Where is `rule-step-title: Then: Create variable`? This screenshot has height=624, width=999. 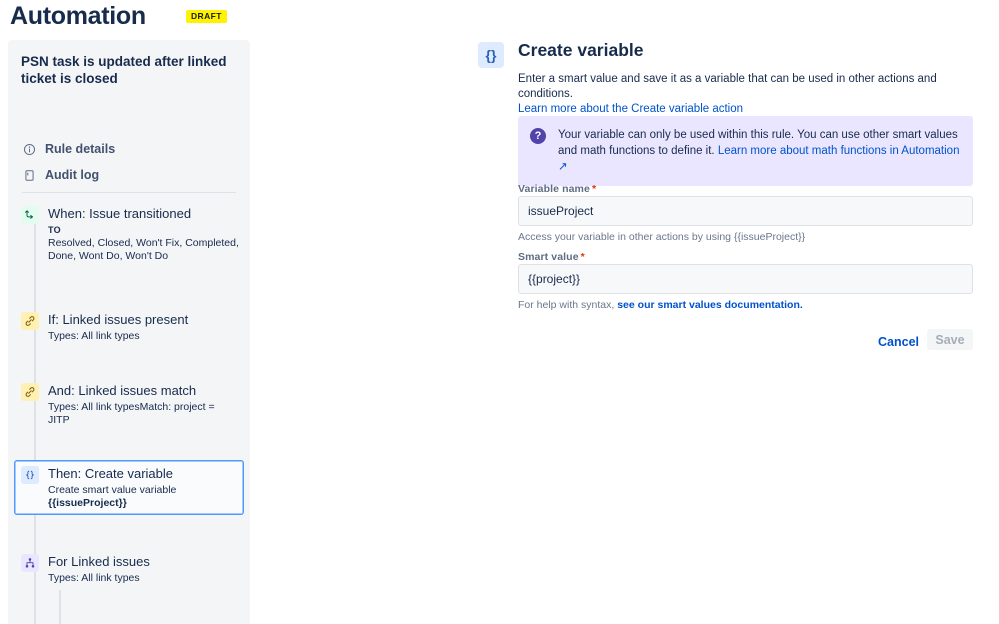
rule-step-title: Then: Create variable is located at coordinates (111, 473).